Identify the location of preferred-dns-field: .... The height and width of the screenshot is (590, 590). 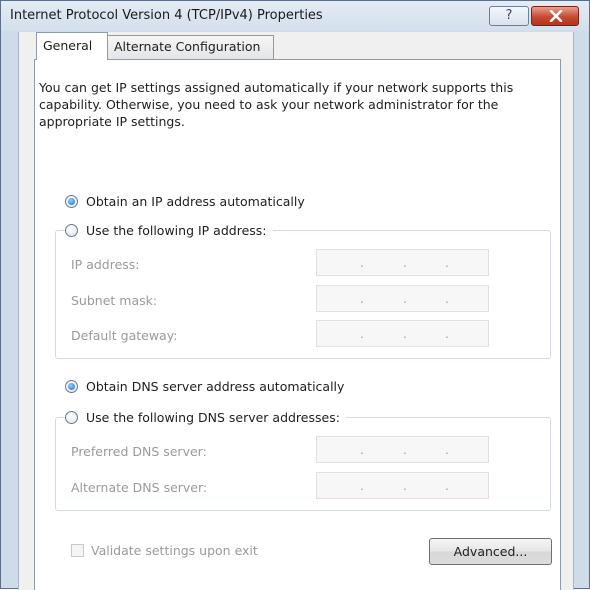
(402, 449).